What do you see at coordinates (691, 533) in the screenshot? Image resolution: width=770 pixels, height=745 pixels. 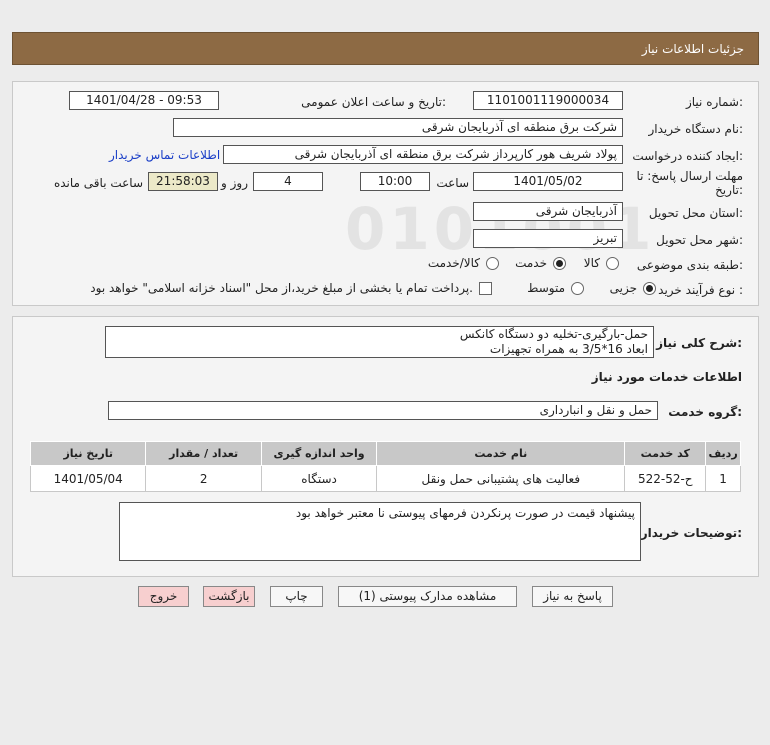 I see `buyer-notes-label: توضیحات خریدار:` at bounding box center [691, 533].